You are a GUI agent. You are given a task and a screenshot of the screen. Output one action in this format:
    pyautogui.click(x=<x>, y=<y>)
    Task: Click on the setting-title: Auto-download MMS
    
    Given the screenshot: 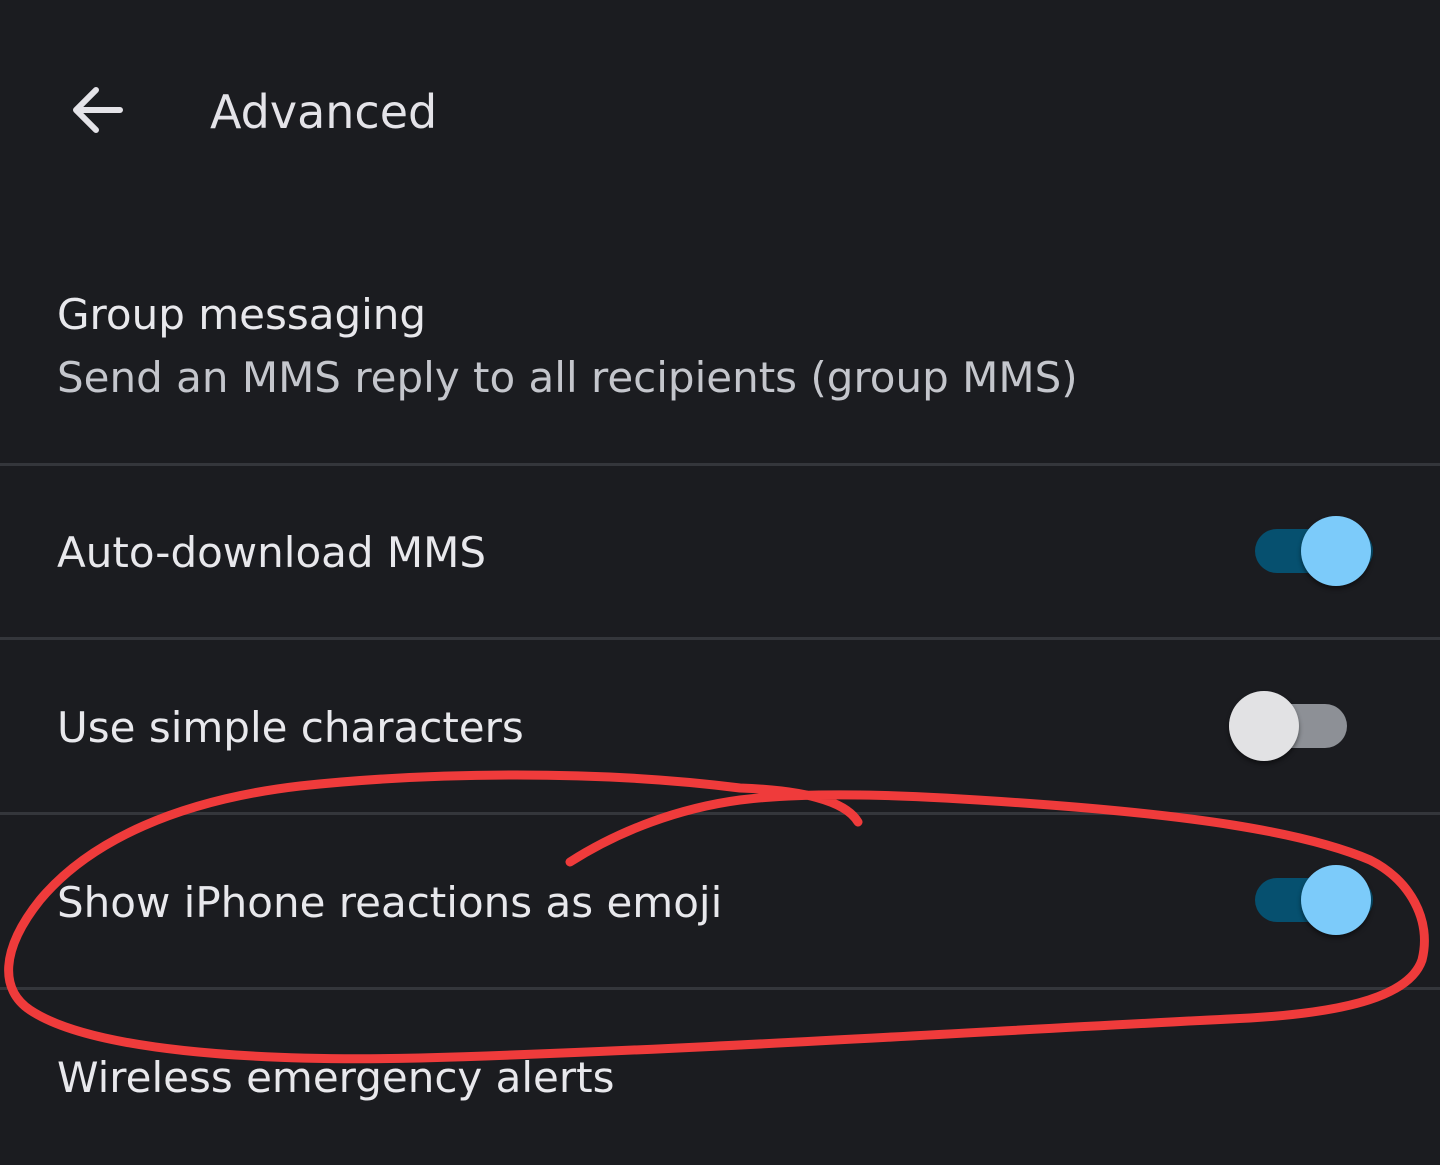 What is the action you would take?
    pyautogui.click(x=272, y=552)
    